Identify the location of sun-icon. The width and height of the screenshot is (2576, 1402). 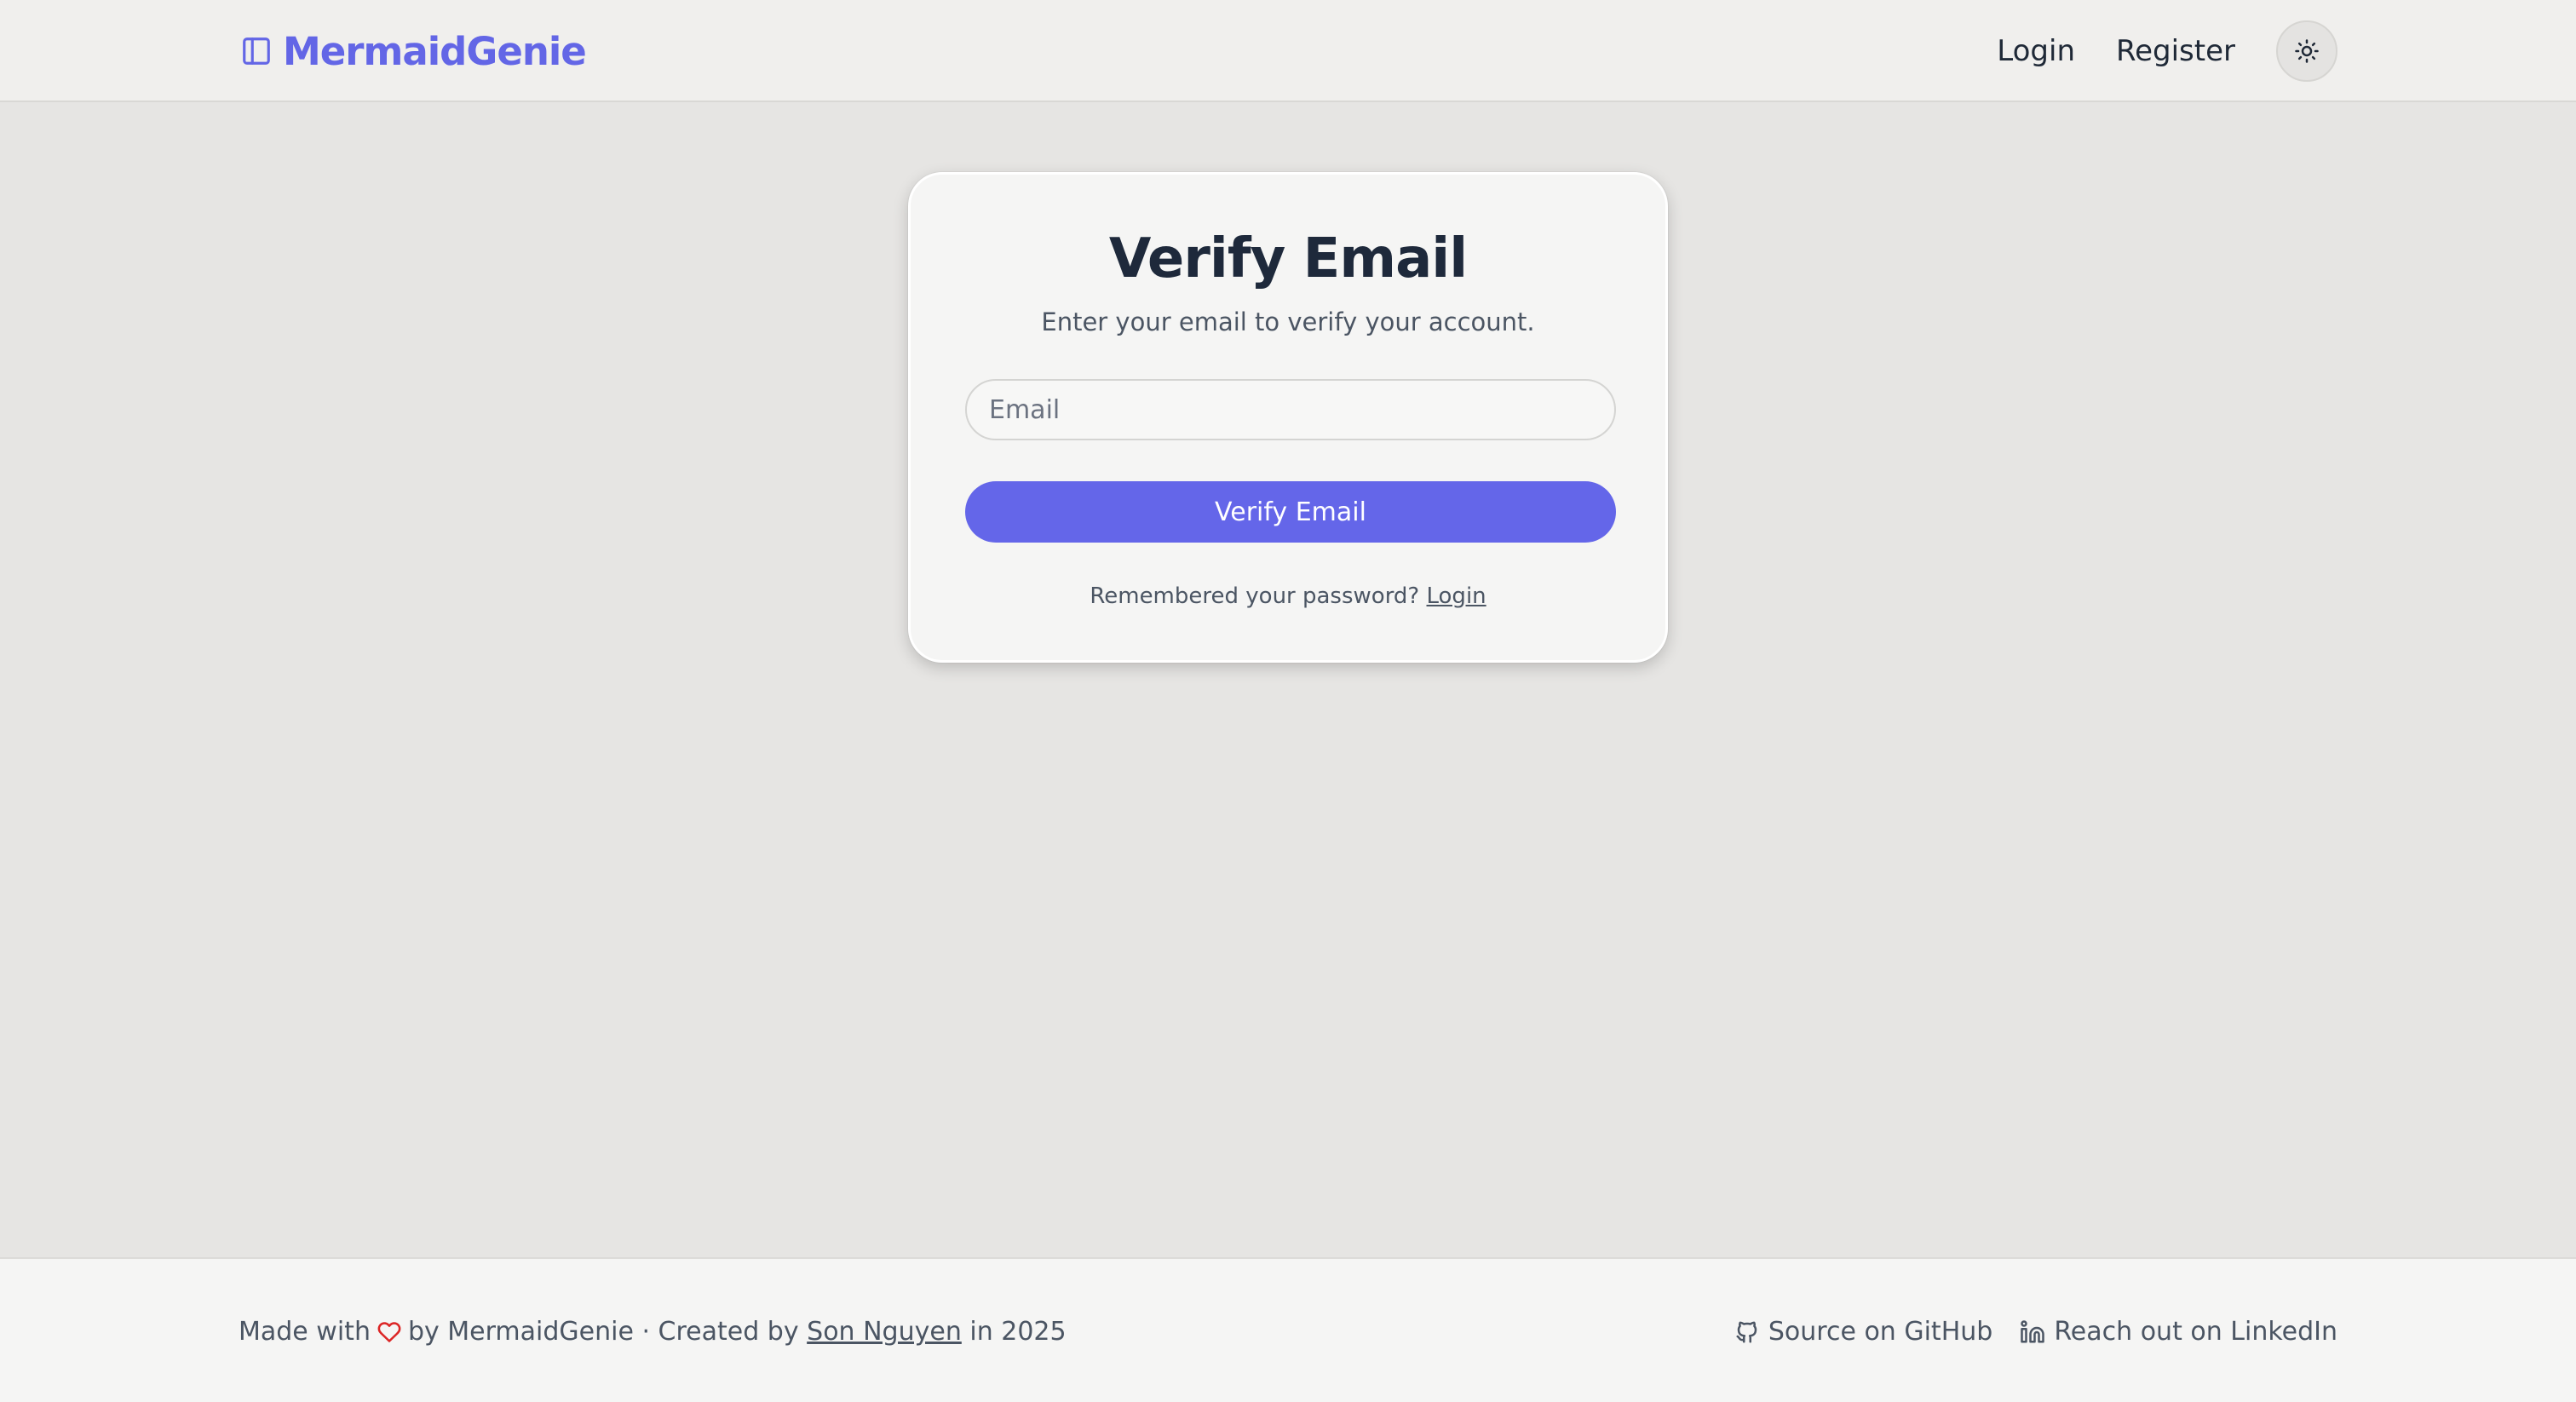
(2307, 51).